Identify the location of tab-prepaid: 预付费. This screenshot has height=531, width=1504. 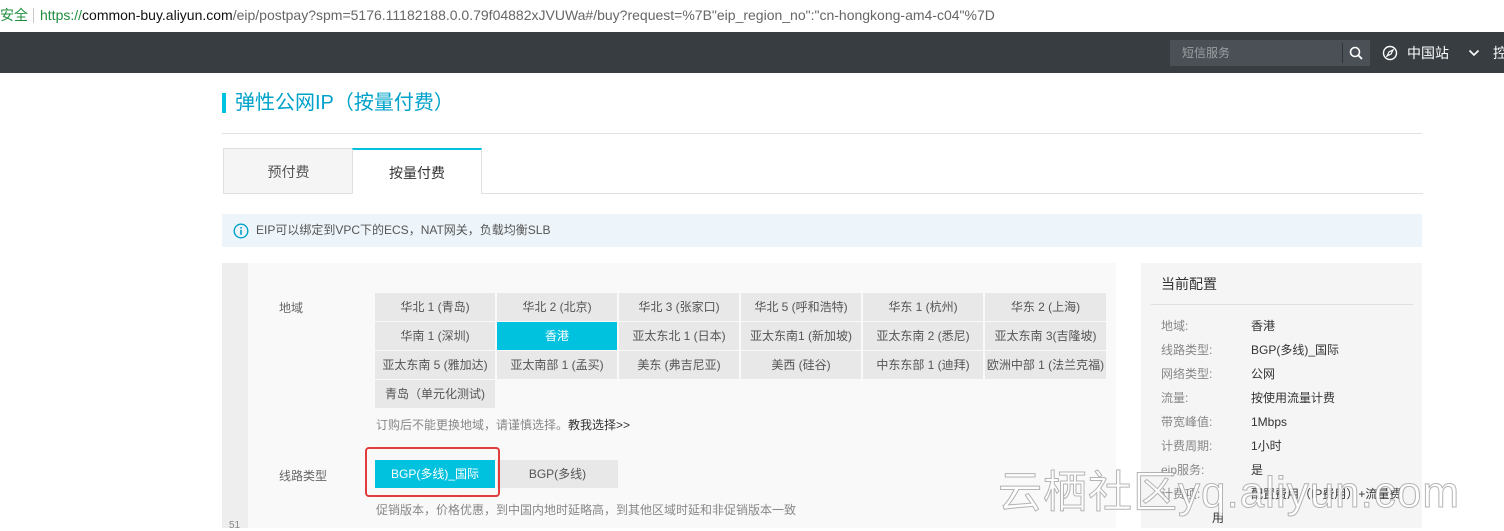
(288, 171).